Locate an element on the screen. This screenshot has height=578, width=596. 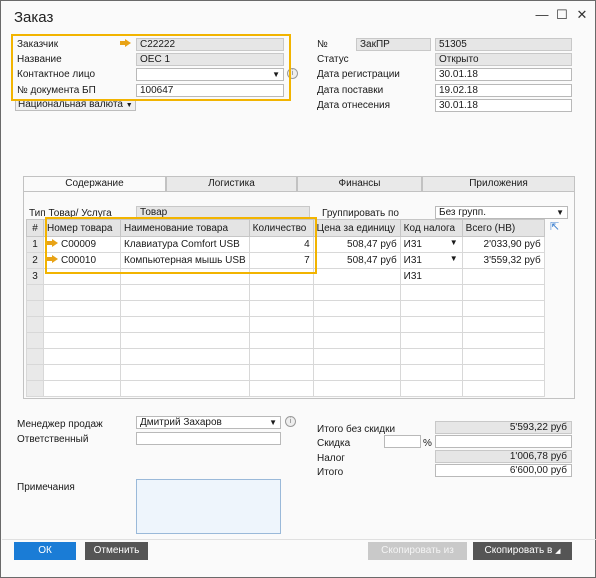
sales-manager-dropdown: Дмитрий Захаров ▼ is located at coordinates (208, 422).